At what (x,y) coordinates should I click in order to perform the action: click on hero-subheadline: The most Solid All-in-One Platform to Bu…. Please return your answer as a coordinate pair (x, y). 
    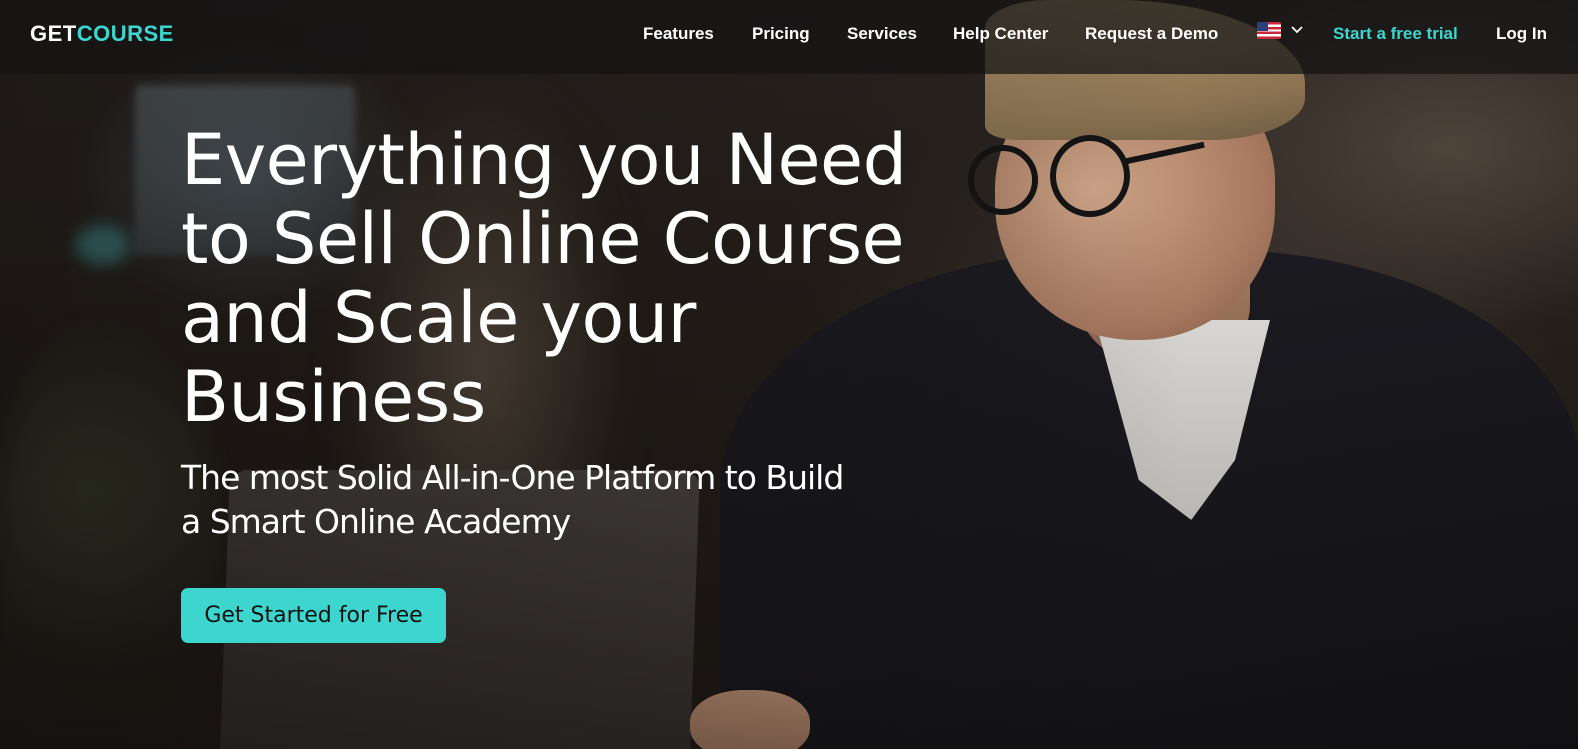
    Looking at the image, I should click on (512, 499).